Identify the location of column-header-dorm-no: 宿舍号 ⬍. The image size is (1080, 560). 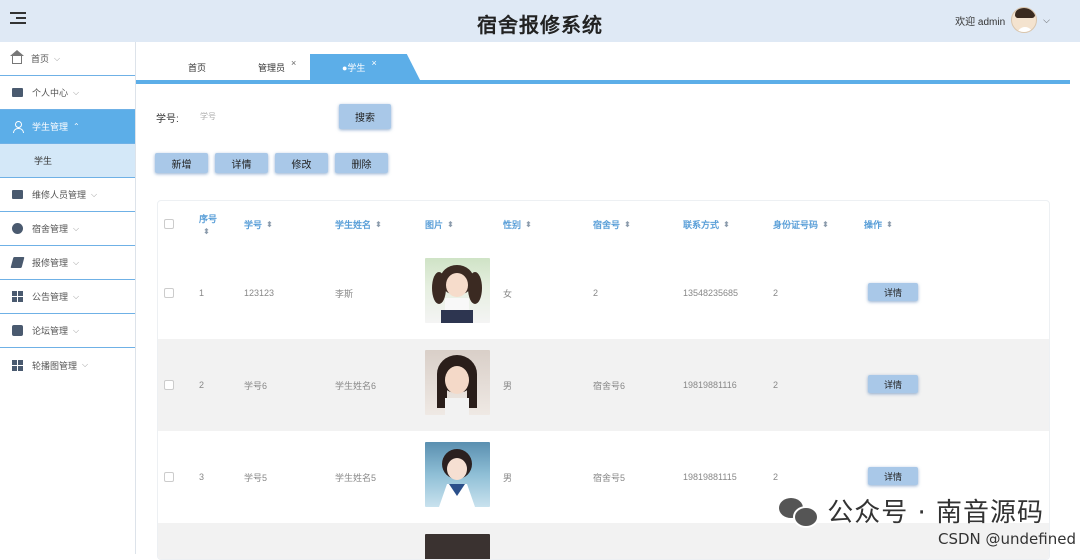
(612, 224).